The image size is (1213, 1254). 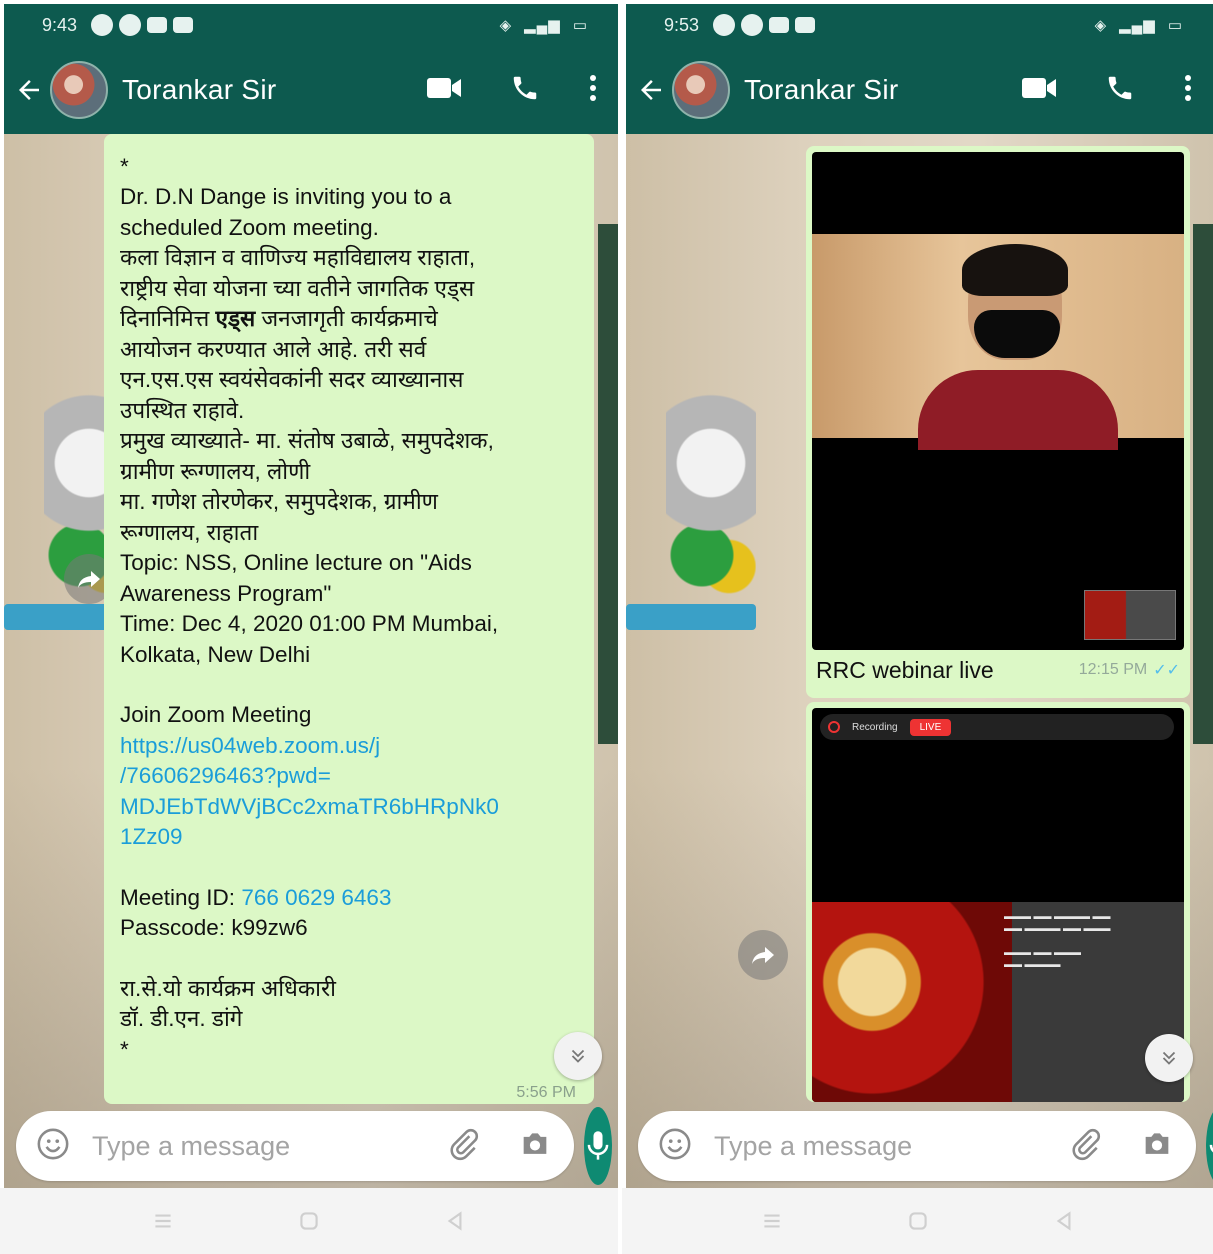 What do you see at coordinates (349, 776) in the screenshot?
I see `zoom-link: /76606296463?pwd=` at bounding box center [349, 776].